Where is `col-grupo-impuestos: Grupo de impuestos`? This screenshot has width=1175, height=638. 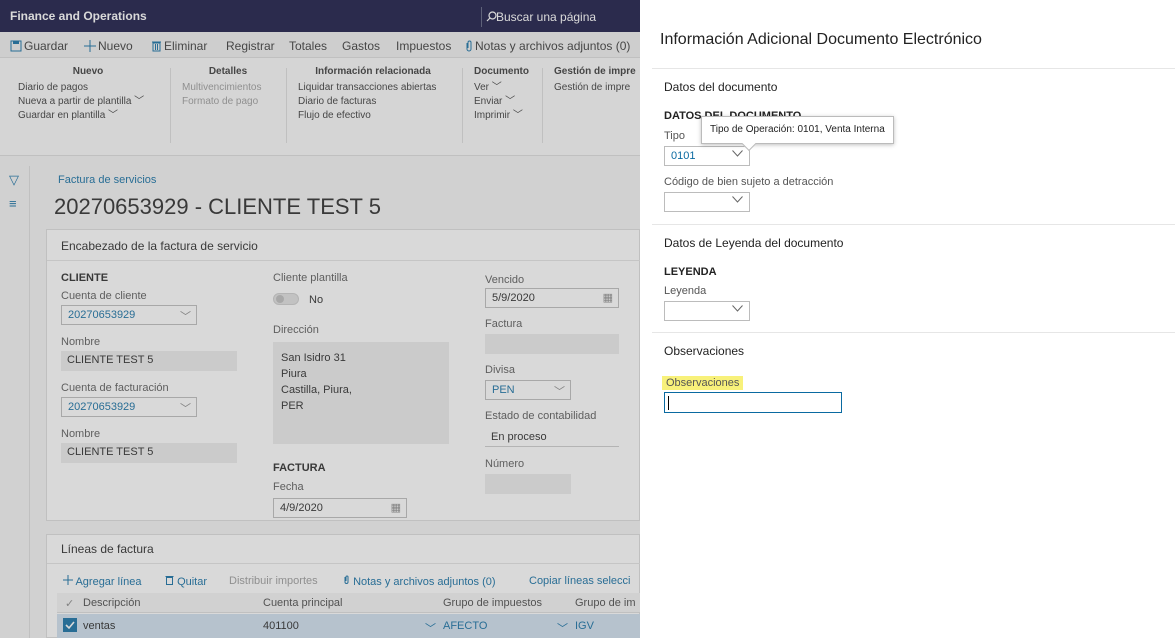 col-grupo-impuestos: Grupo de impuestos is located at coordinates (492, 603).